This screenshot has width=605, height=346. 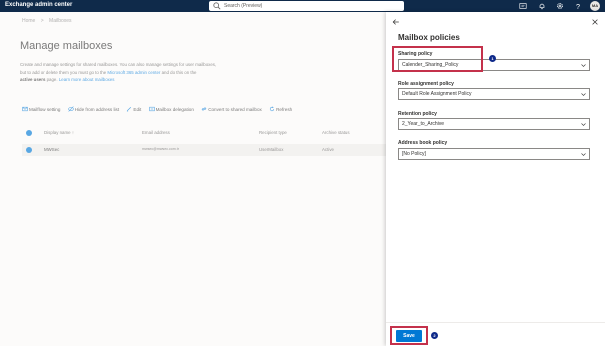 What do you see at coordinates (437, 94) in the screenshot?
I see `role-assignment-value: Default Role Assignment Policy` at bounding box center [437, 94].